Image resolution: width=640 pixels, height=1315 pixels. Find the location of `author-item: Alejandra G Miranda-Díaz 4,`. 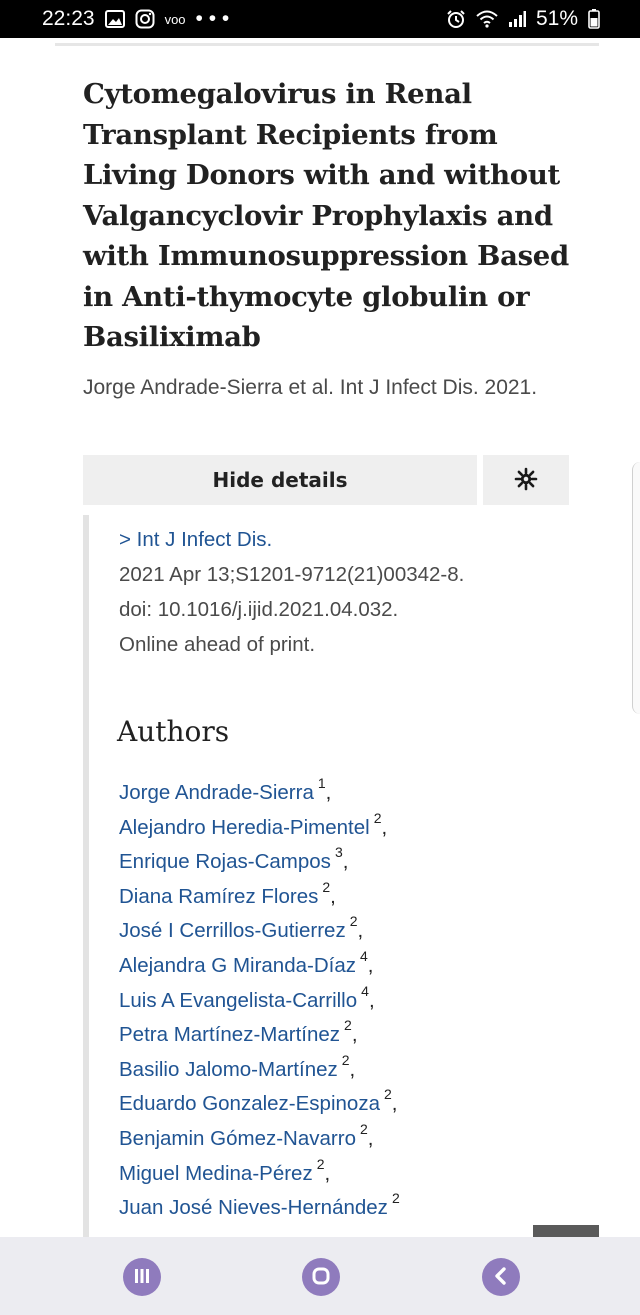

author-item: Alejandra G Miranda-Díaz 4, is located at coordinates (259, 959).